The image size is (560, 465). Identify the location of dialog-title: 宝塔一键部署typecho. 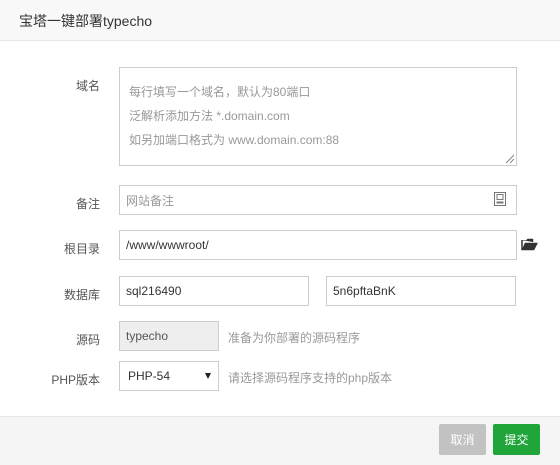
(86, 21).